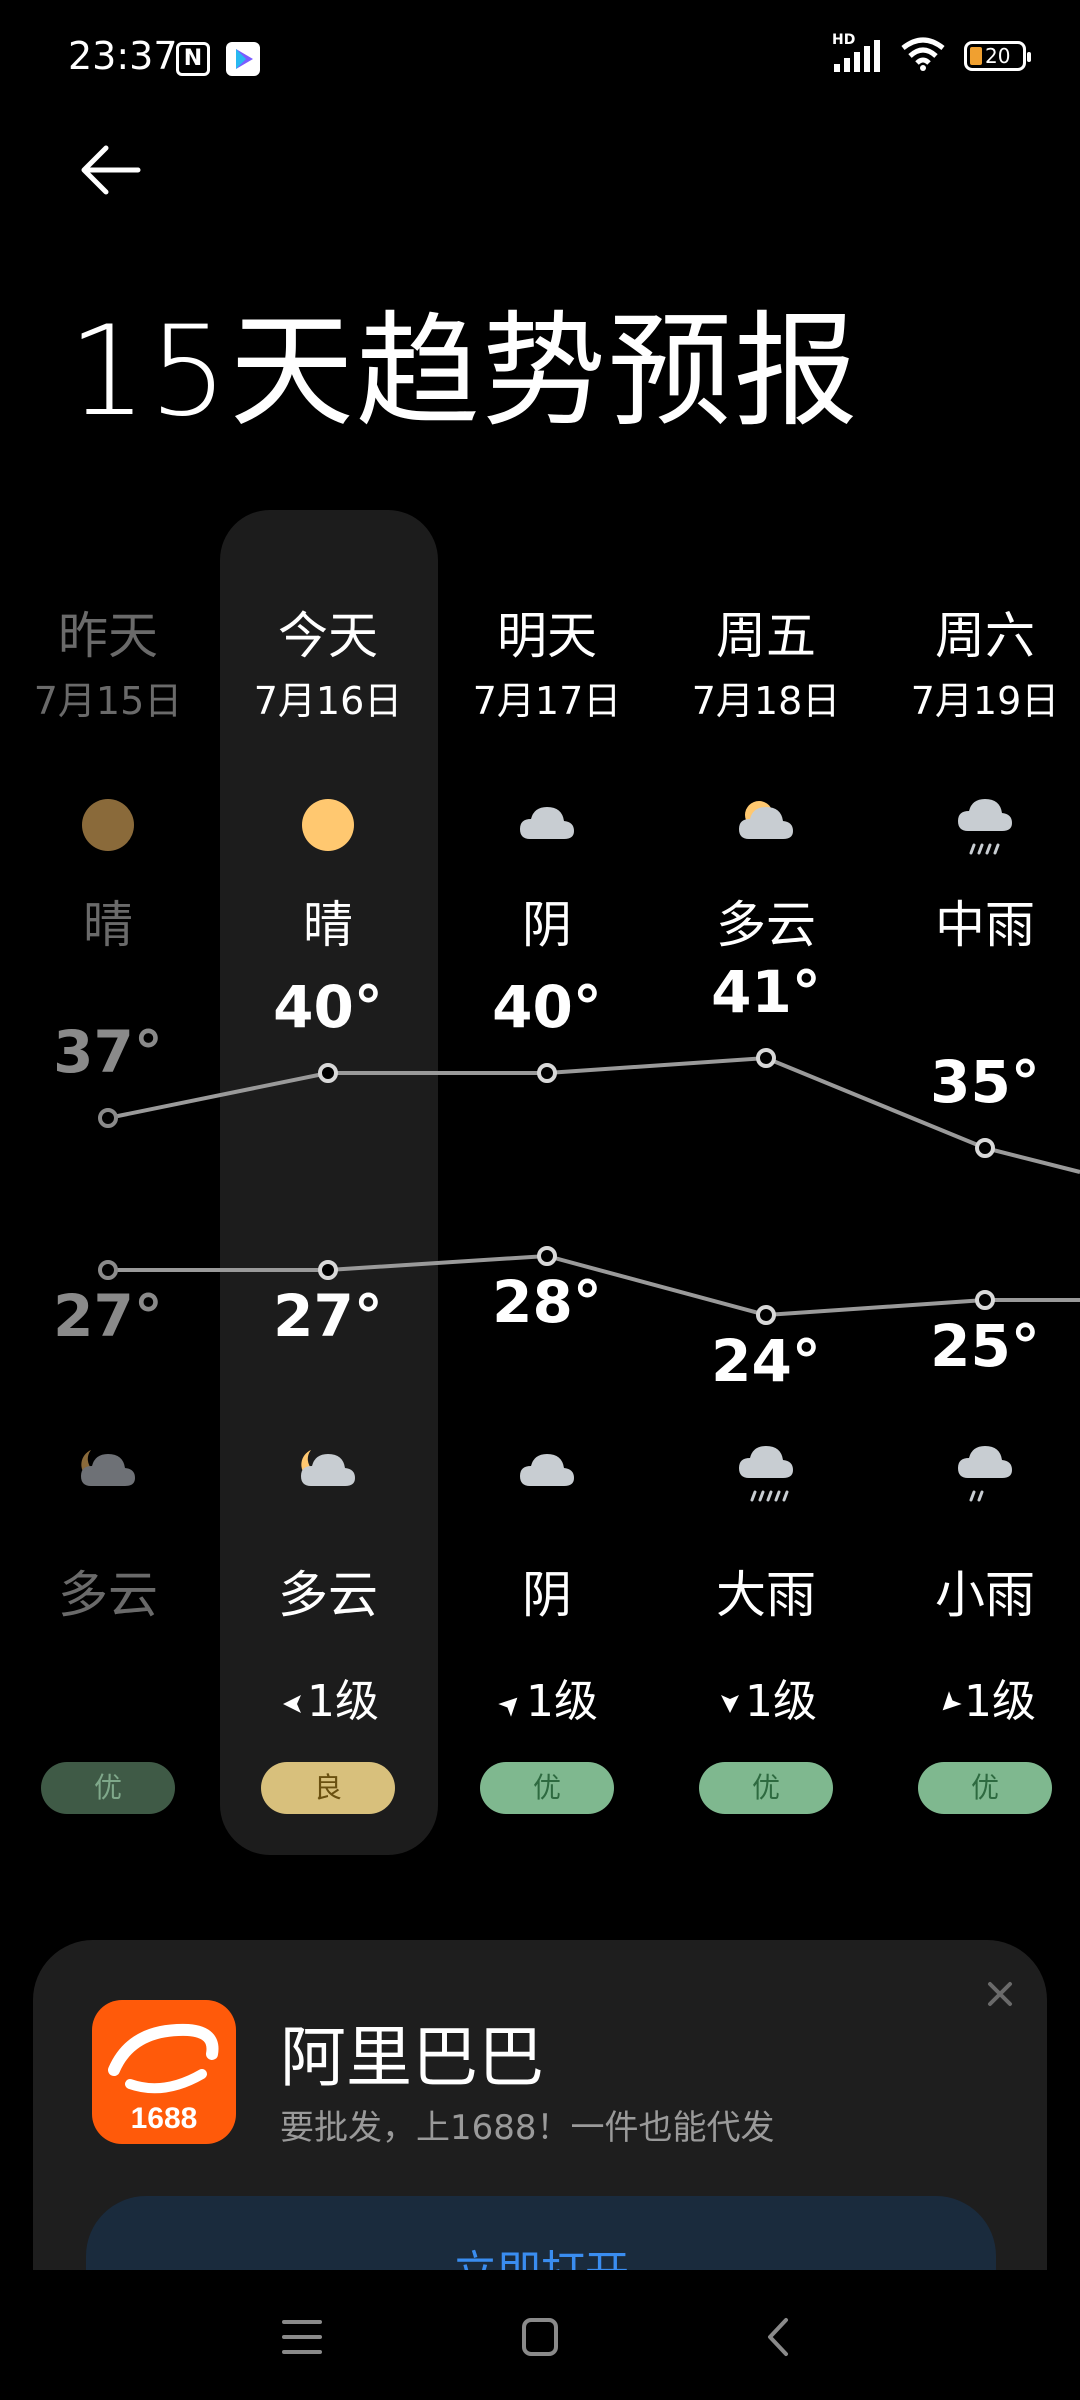 Image resolution: width=1080 pixels, height=2400 pixels. What do you see at coordinates (527, 2128) in the screenshot?
I see `ad-description: 要批发，上1688！一件也能代发` at bounding box center [527, 2128].